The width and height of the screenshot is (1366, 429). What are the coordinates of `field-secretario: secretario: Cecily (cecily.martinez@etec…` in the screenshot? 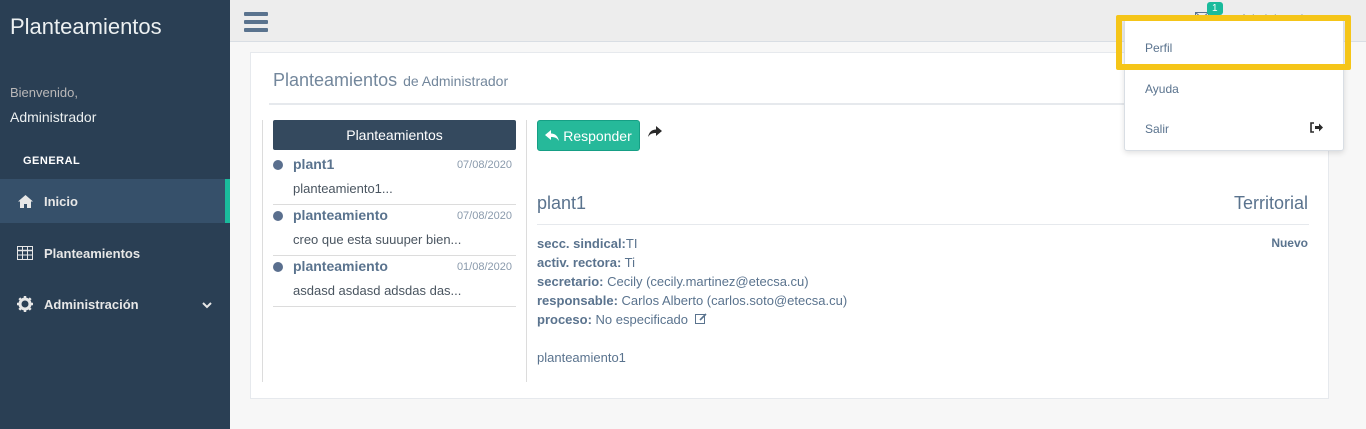 It's located at (673, 281).